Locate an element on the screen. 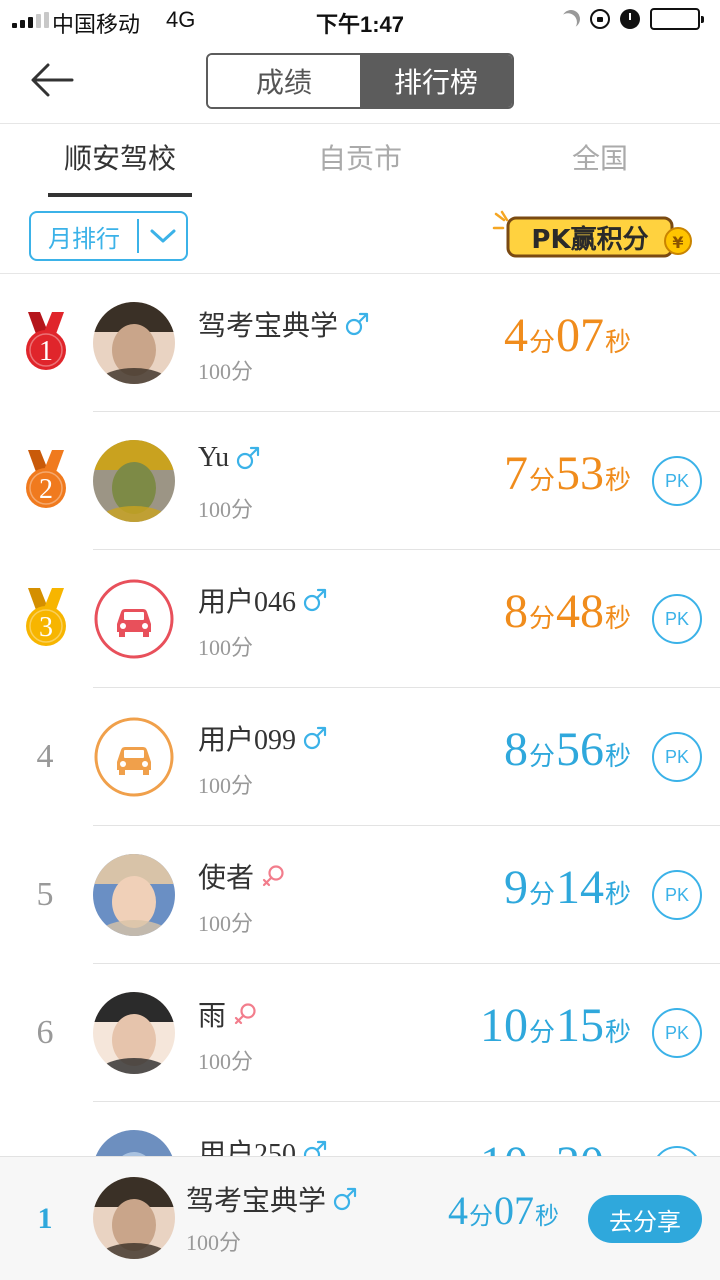 This screenshot has height=1280, width=720. svg-text: 1 is located at coordinates (46, 351).